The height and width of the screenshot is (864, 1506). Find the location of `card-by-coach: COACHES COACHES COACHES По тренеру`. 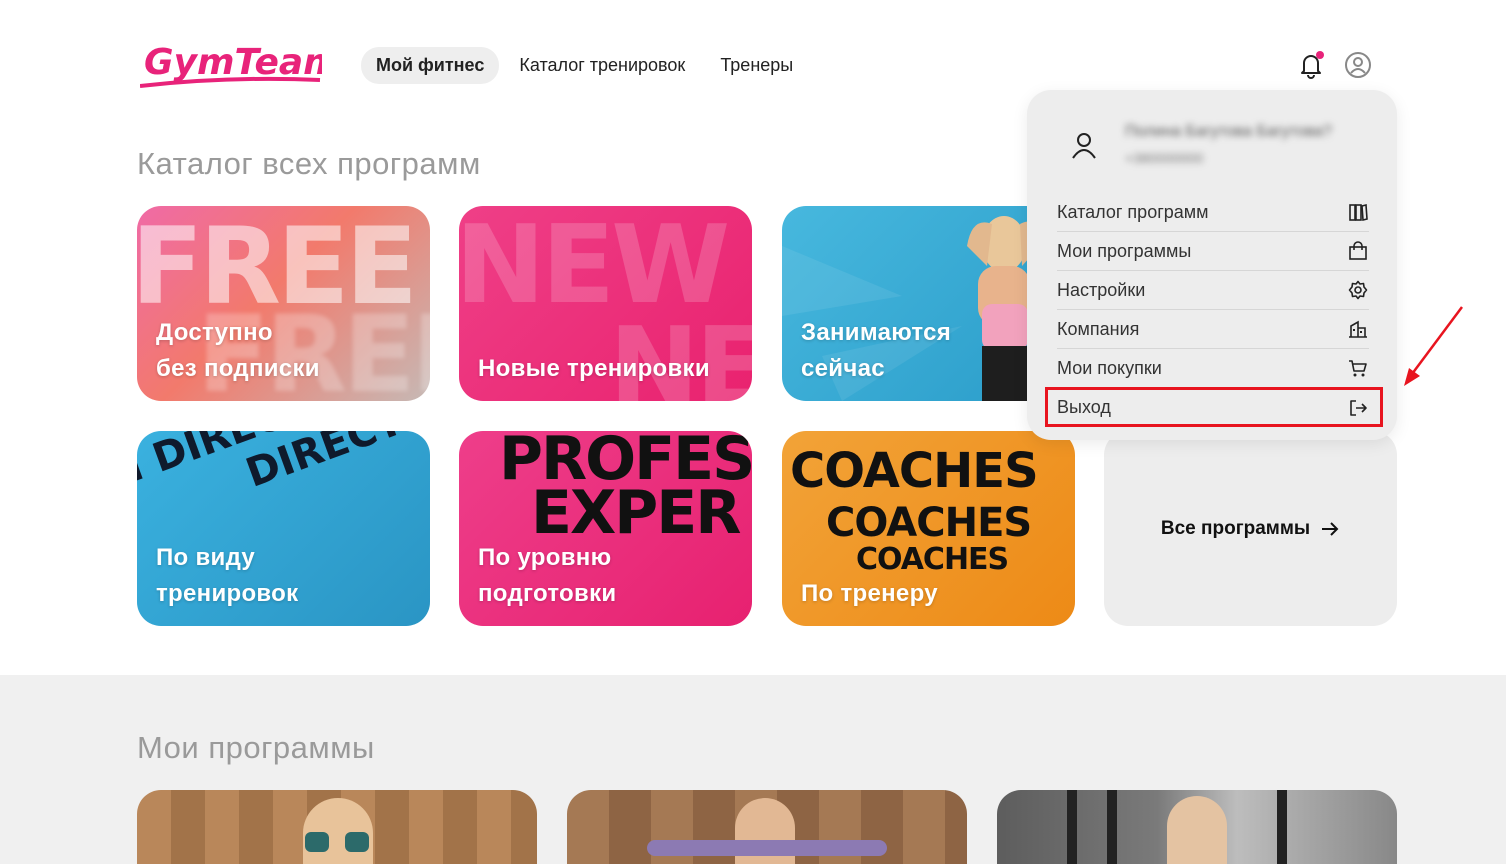

card-by-coach: COACHES COACHES COACHES По тренеру is located at coordinates (928, 528).